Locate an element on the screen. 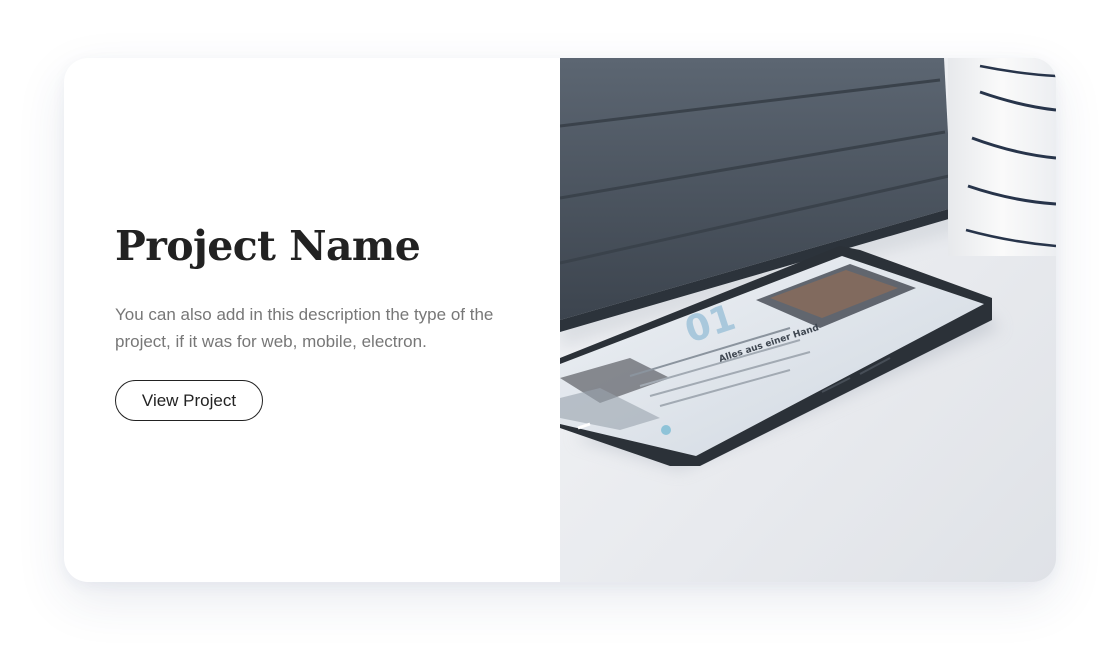  view-project-button: View Project is located at coordinates (189, 400).